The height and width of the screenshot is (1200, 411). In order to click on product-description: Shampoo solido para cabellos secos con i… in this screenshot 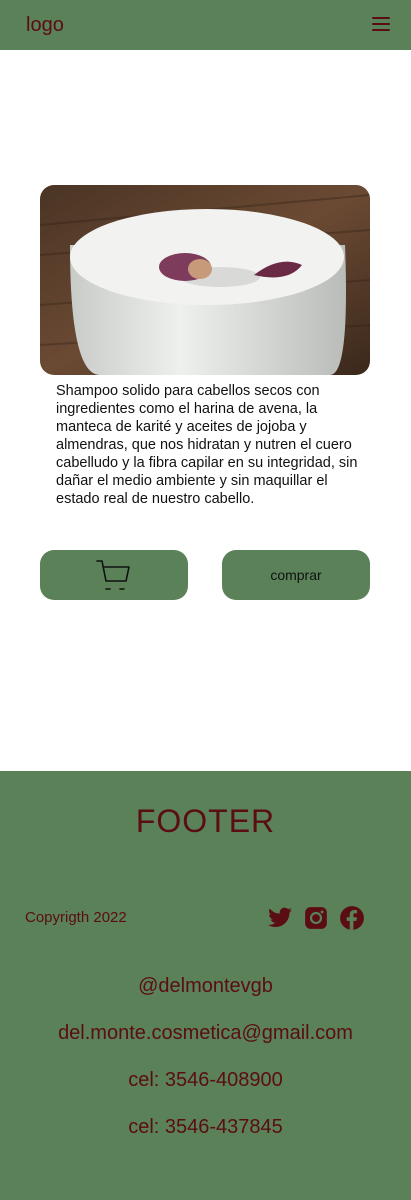, I will do `click(207, 445)`.